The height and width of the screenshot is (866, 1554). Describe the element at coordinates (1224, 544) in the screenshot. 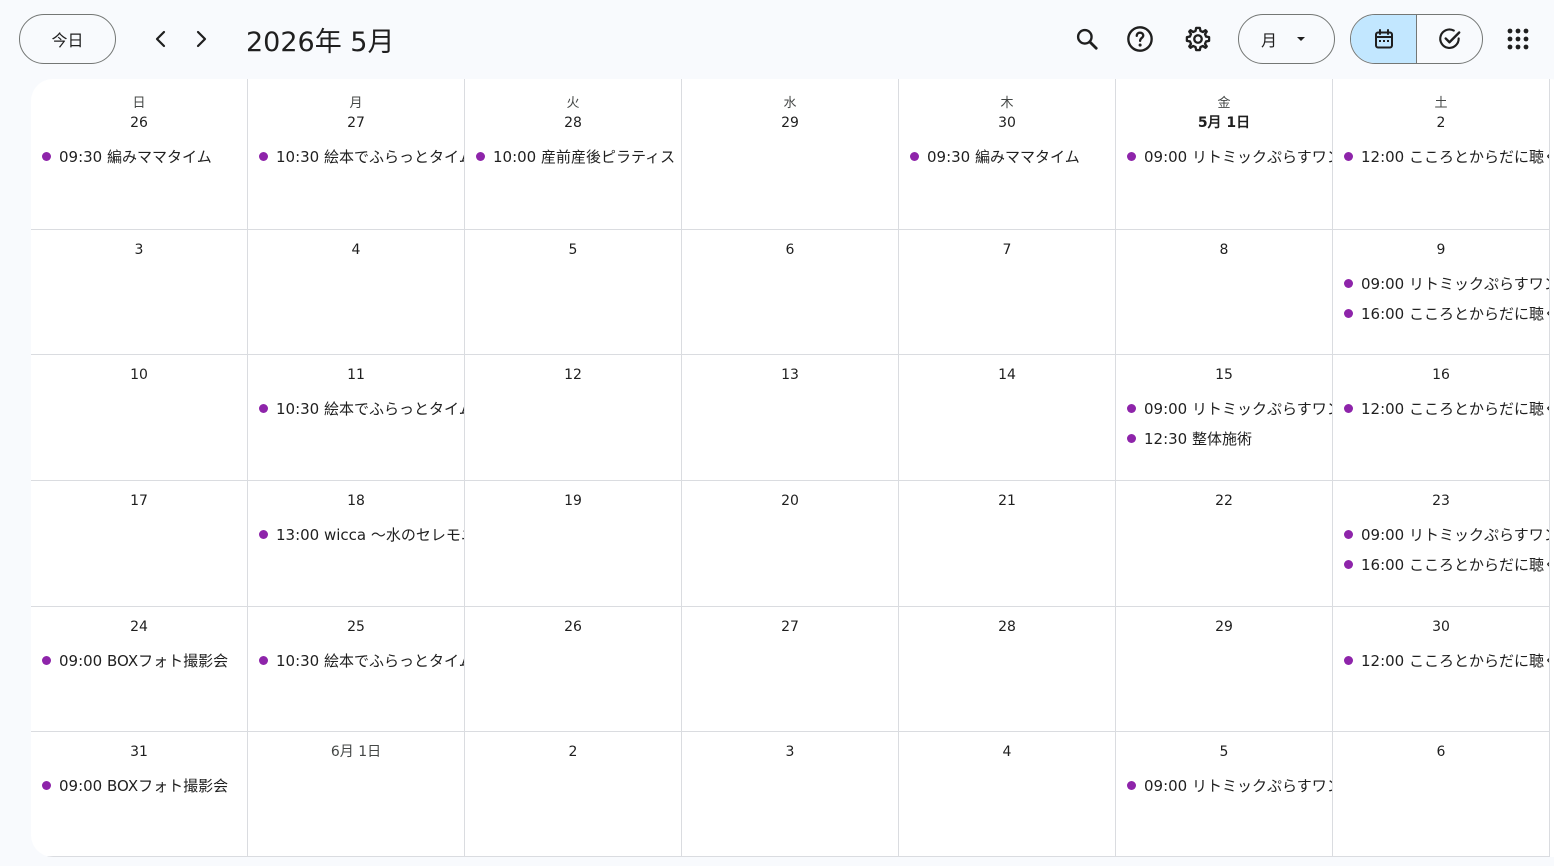

I see `day-cell: 22` at that location.